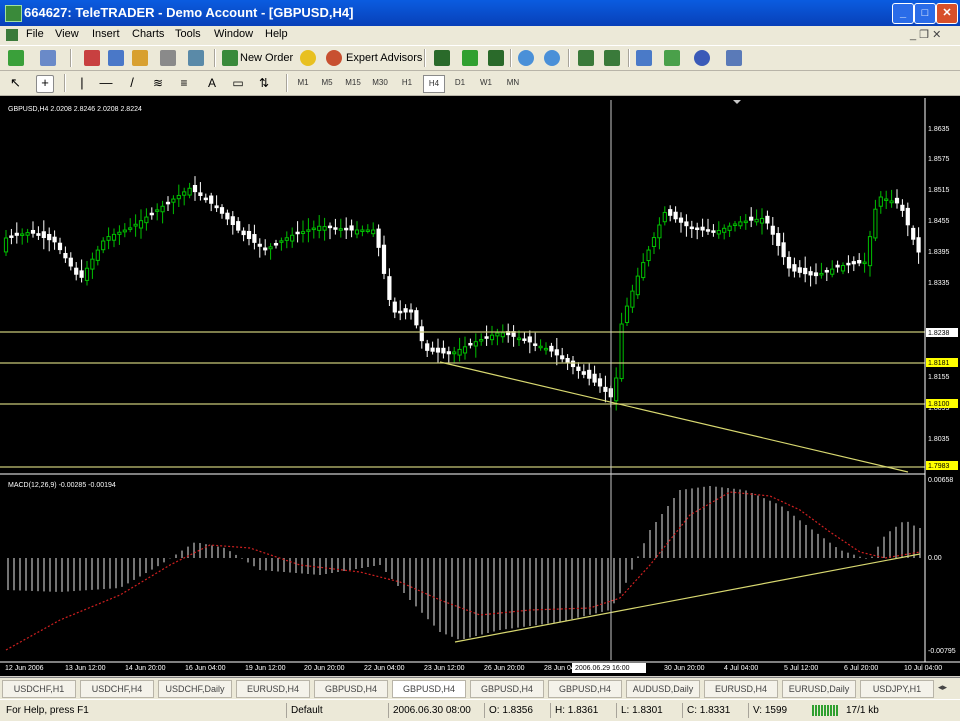  What do you see at coordinates (434, 84) in the screenshot?
I see `timeframe-h4: H4` at bounding box center [434, 84].